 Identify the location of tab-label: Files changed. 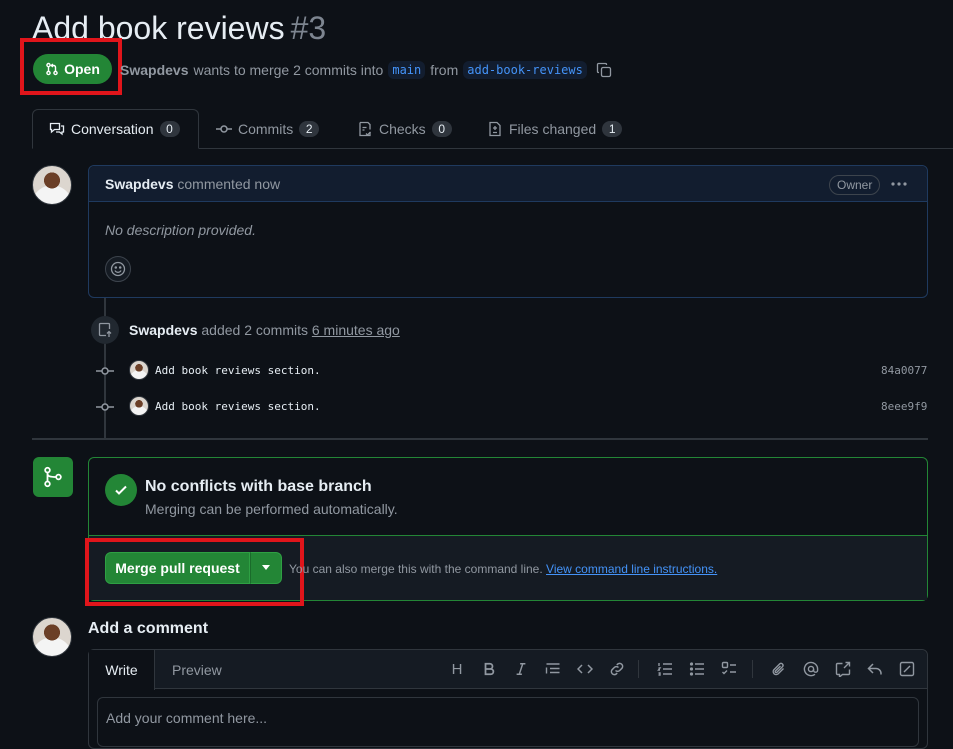
(553, 129).